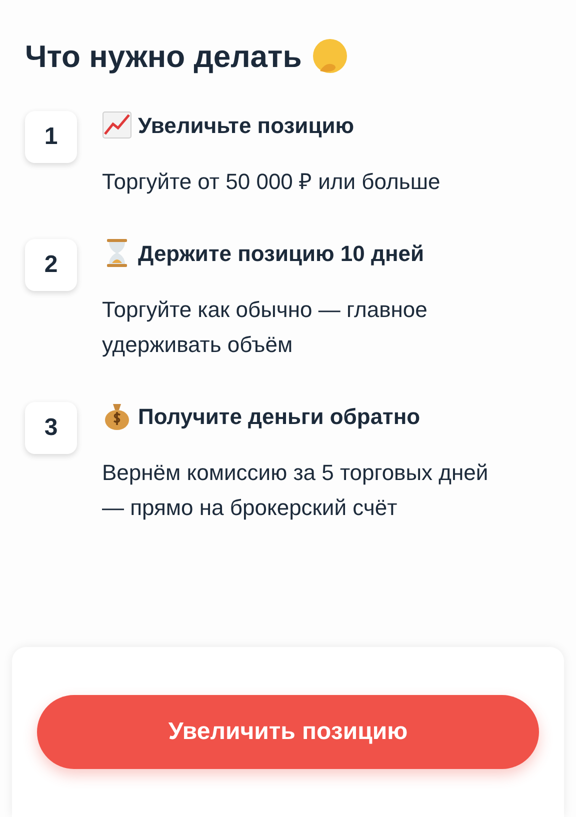  Describe the element at coordinates (246, 126) in the screenshot. I see `step-heading: Увеличьте позицию` at that location.